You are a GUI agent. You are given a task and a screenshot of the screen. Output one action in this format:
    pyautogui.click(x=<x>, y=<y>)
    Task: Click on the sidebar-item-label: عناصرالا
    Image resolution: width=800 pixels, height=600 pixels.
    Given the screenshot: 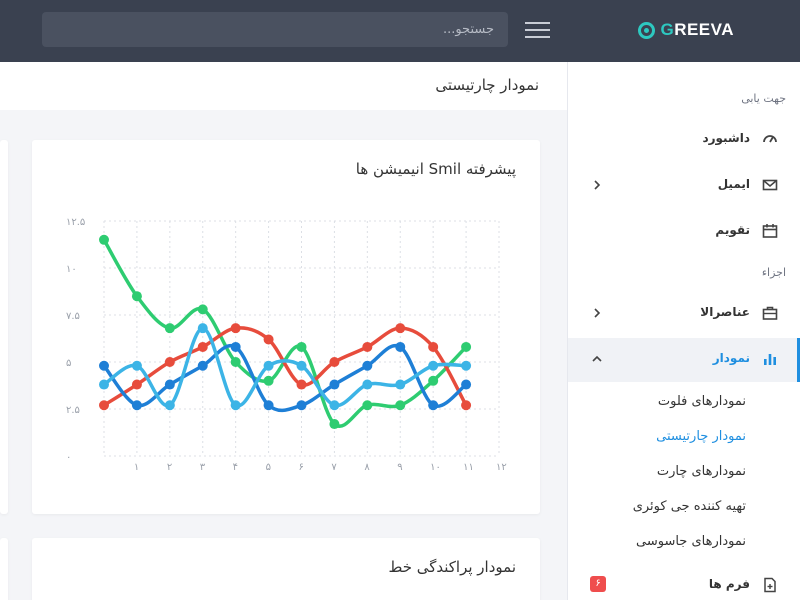 What is the action you would take?
    pyautogui.click(x=725, y=312)
    